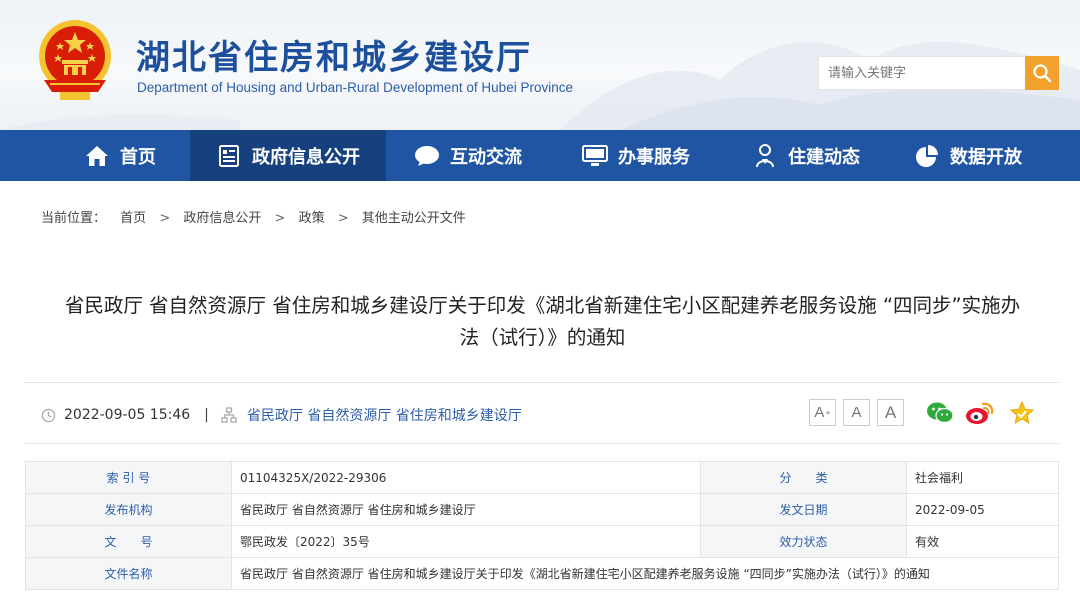 The width and height of the screenshot is (1080, 600). What do you see at coordinates (542, 337) in the screenshot?
I see `document-title-line2: 法（试行）》的通知` at bounding box center [542, 337].